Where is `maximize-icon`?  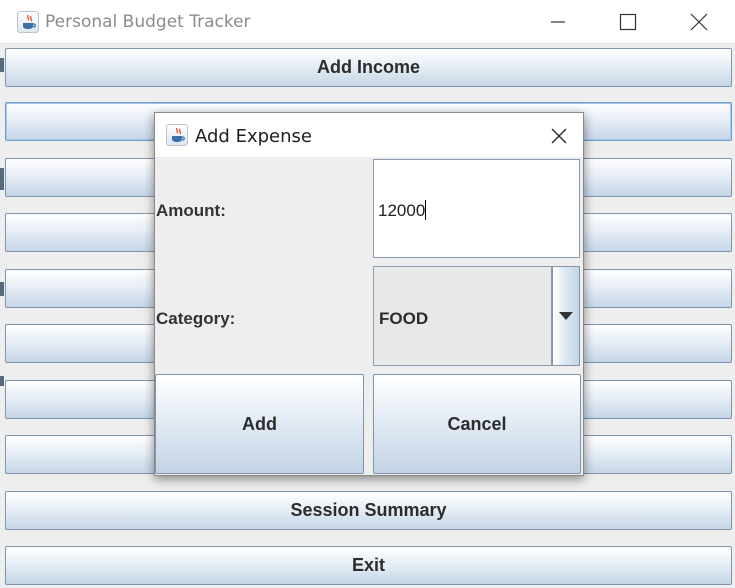
maximize-icon is located at coordinates (628, 22).